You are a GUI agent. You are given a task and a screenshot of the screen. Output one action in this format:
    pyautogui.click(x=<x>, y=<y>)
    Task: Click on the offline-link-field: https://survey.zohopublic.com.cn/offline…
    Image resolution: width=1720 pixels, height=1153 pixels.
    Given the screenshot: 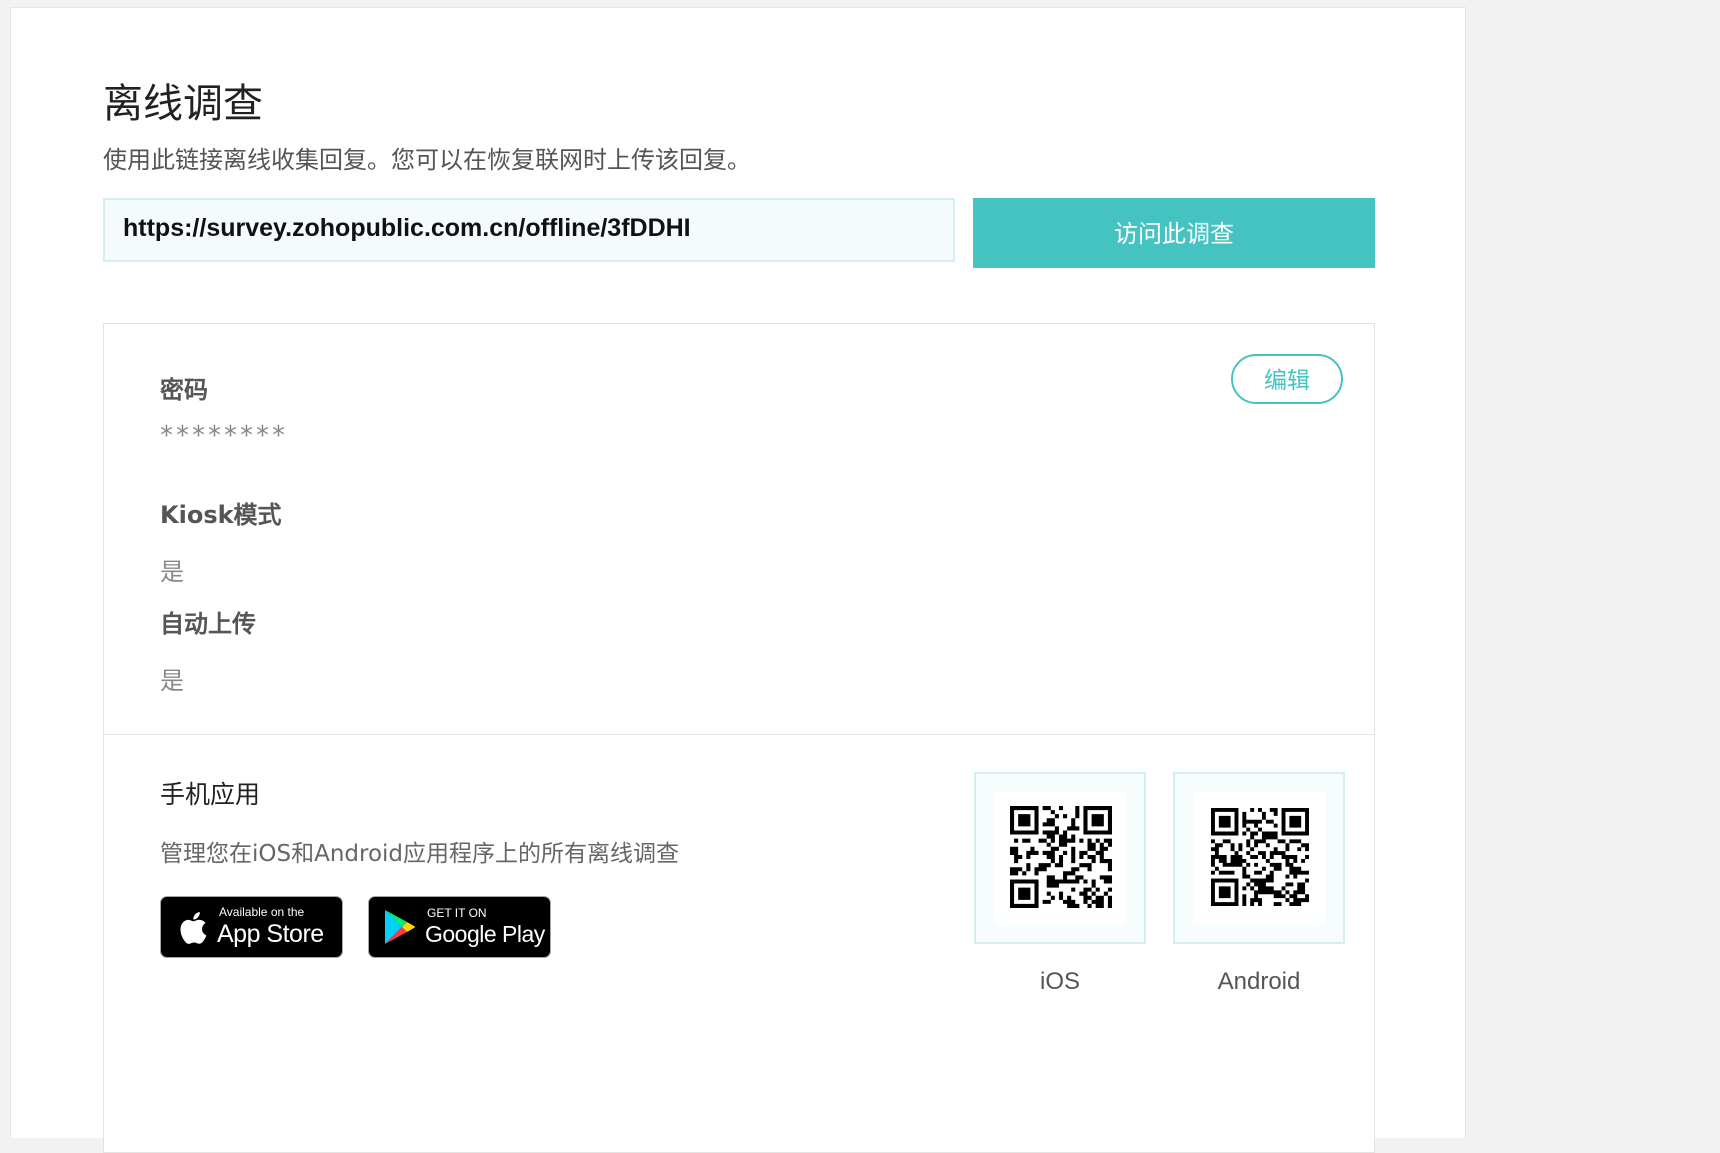 What is the action you would take?
    pyautogui.click(x=529, y=230)
    